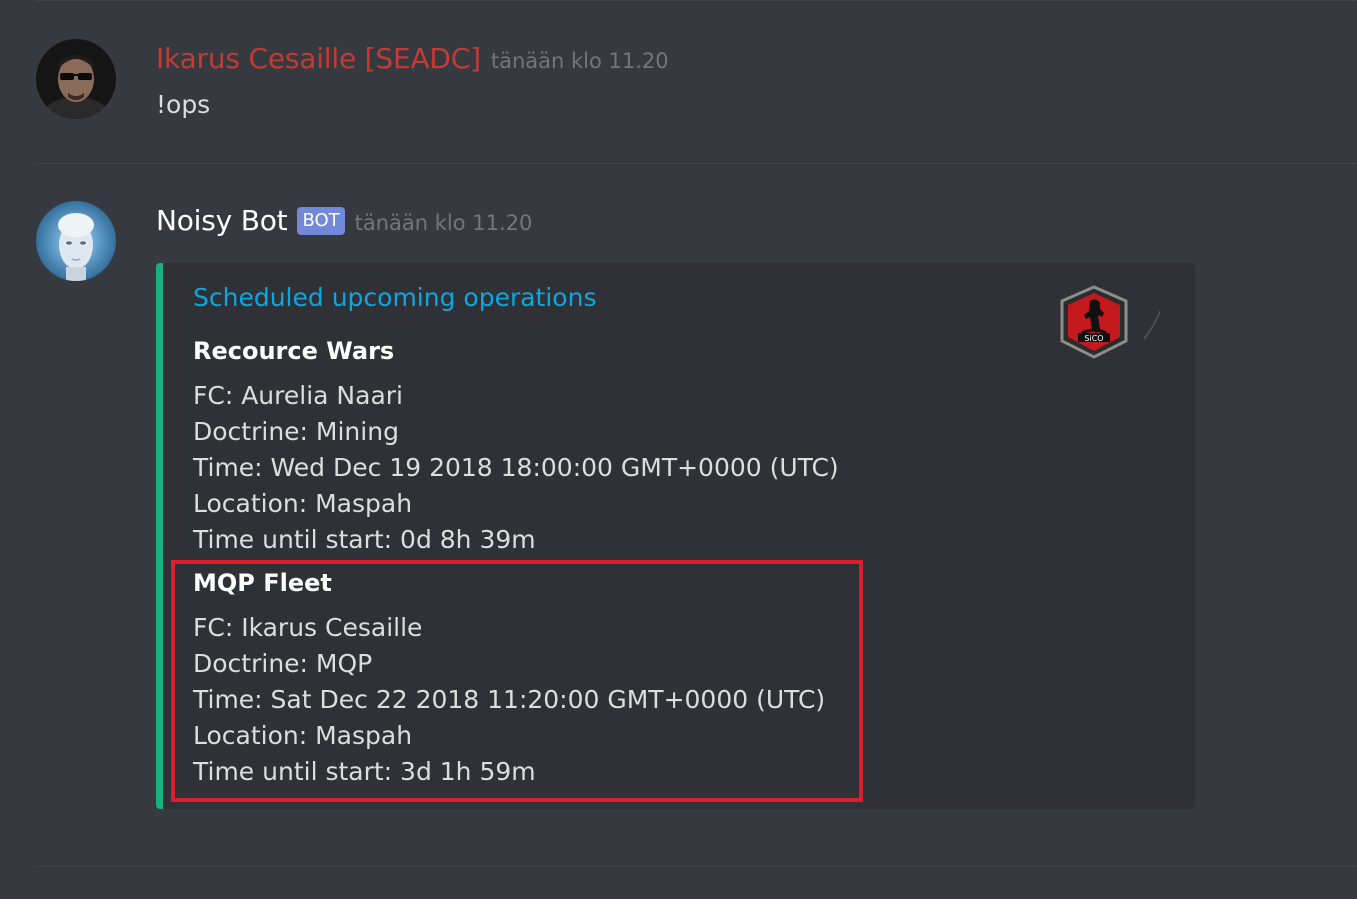 The height and width of the screenshot is (899, 1357). I want to click on embed-field-line: FC: Aurelia Naari, so click(298, 395).